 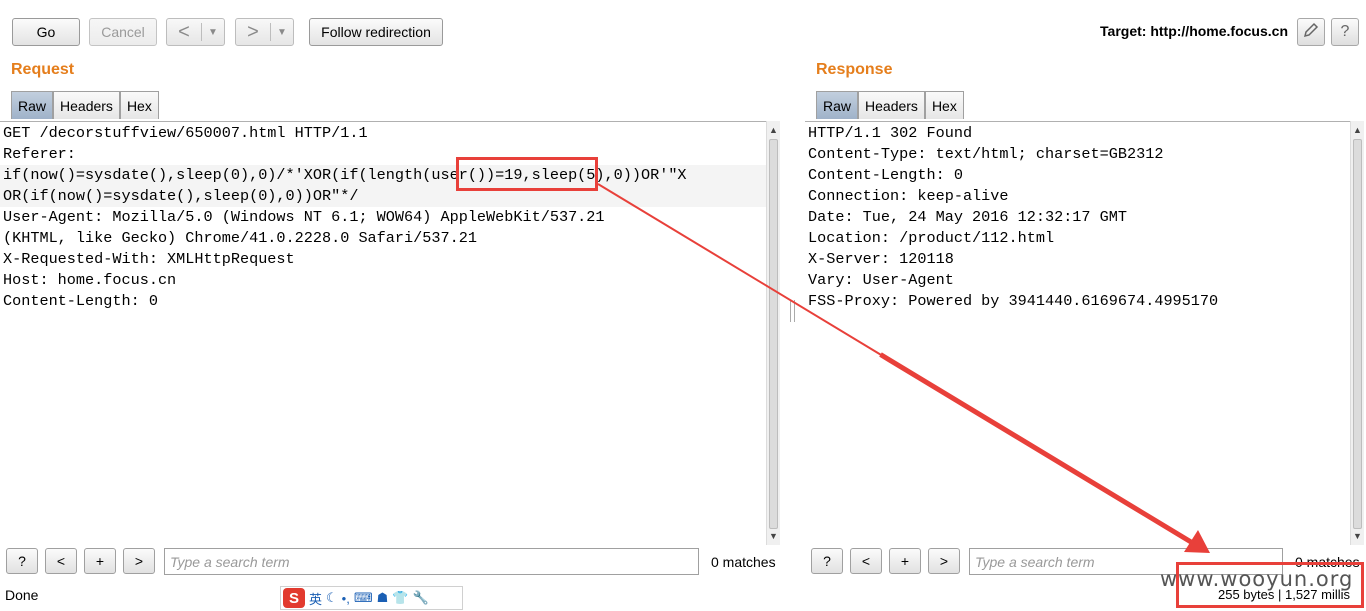 I want to click on ime-lang-toggle: 英, so click(x=315, y=598).